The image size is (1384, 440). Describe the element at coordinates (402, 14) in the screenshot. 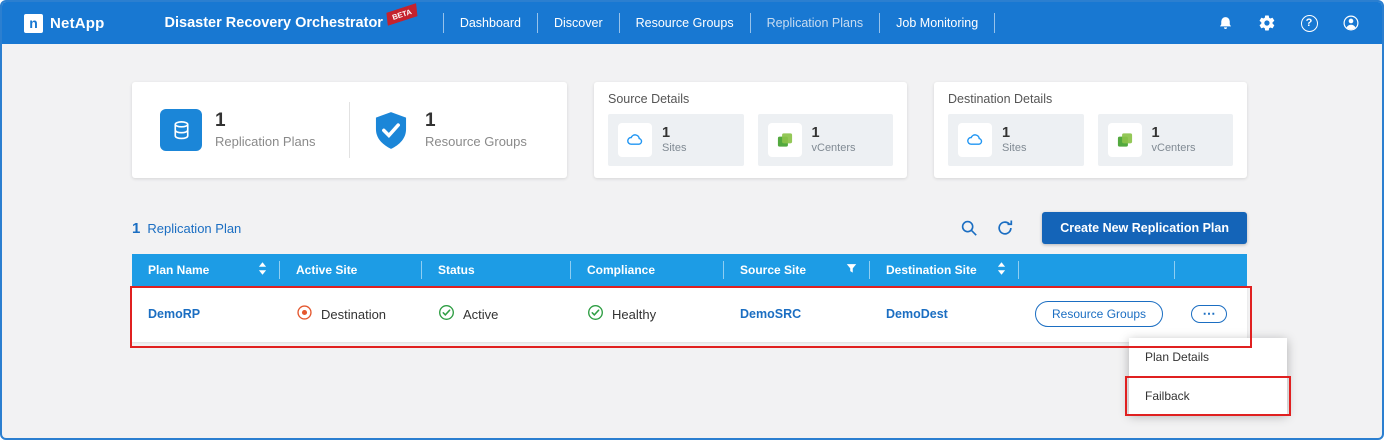

I see `beta-badge: BETA` at that location.